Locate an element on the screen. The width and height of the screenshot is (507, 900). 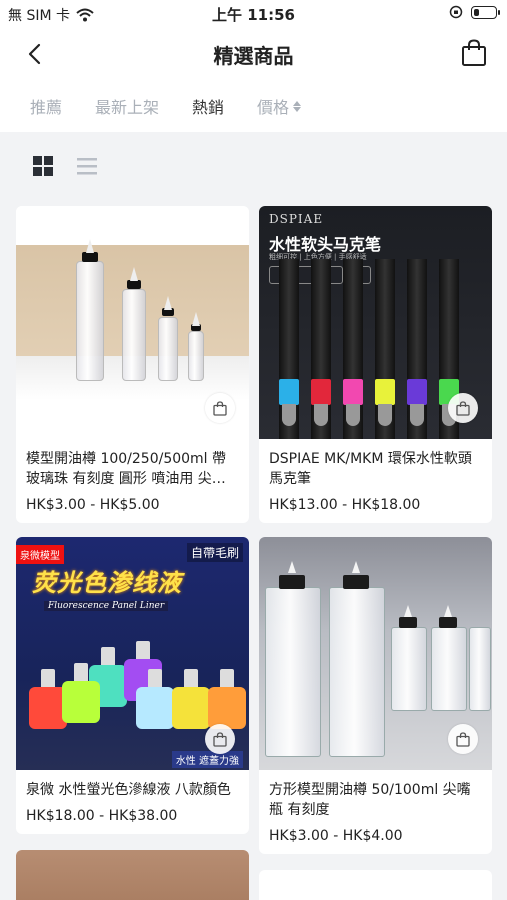
tab-recommended: 推薦 is located at coordinates (46, 106).